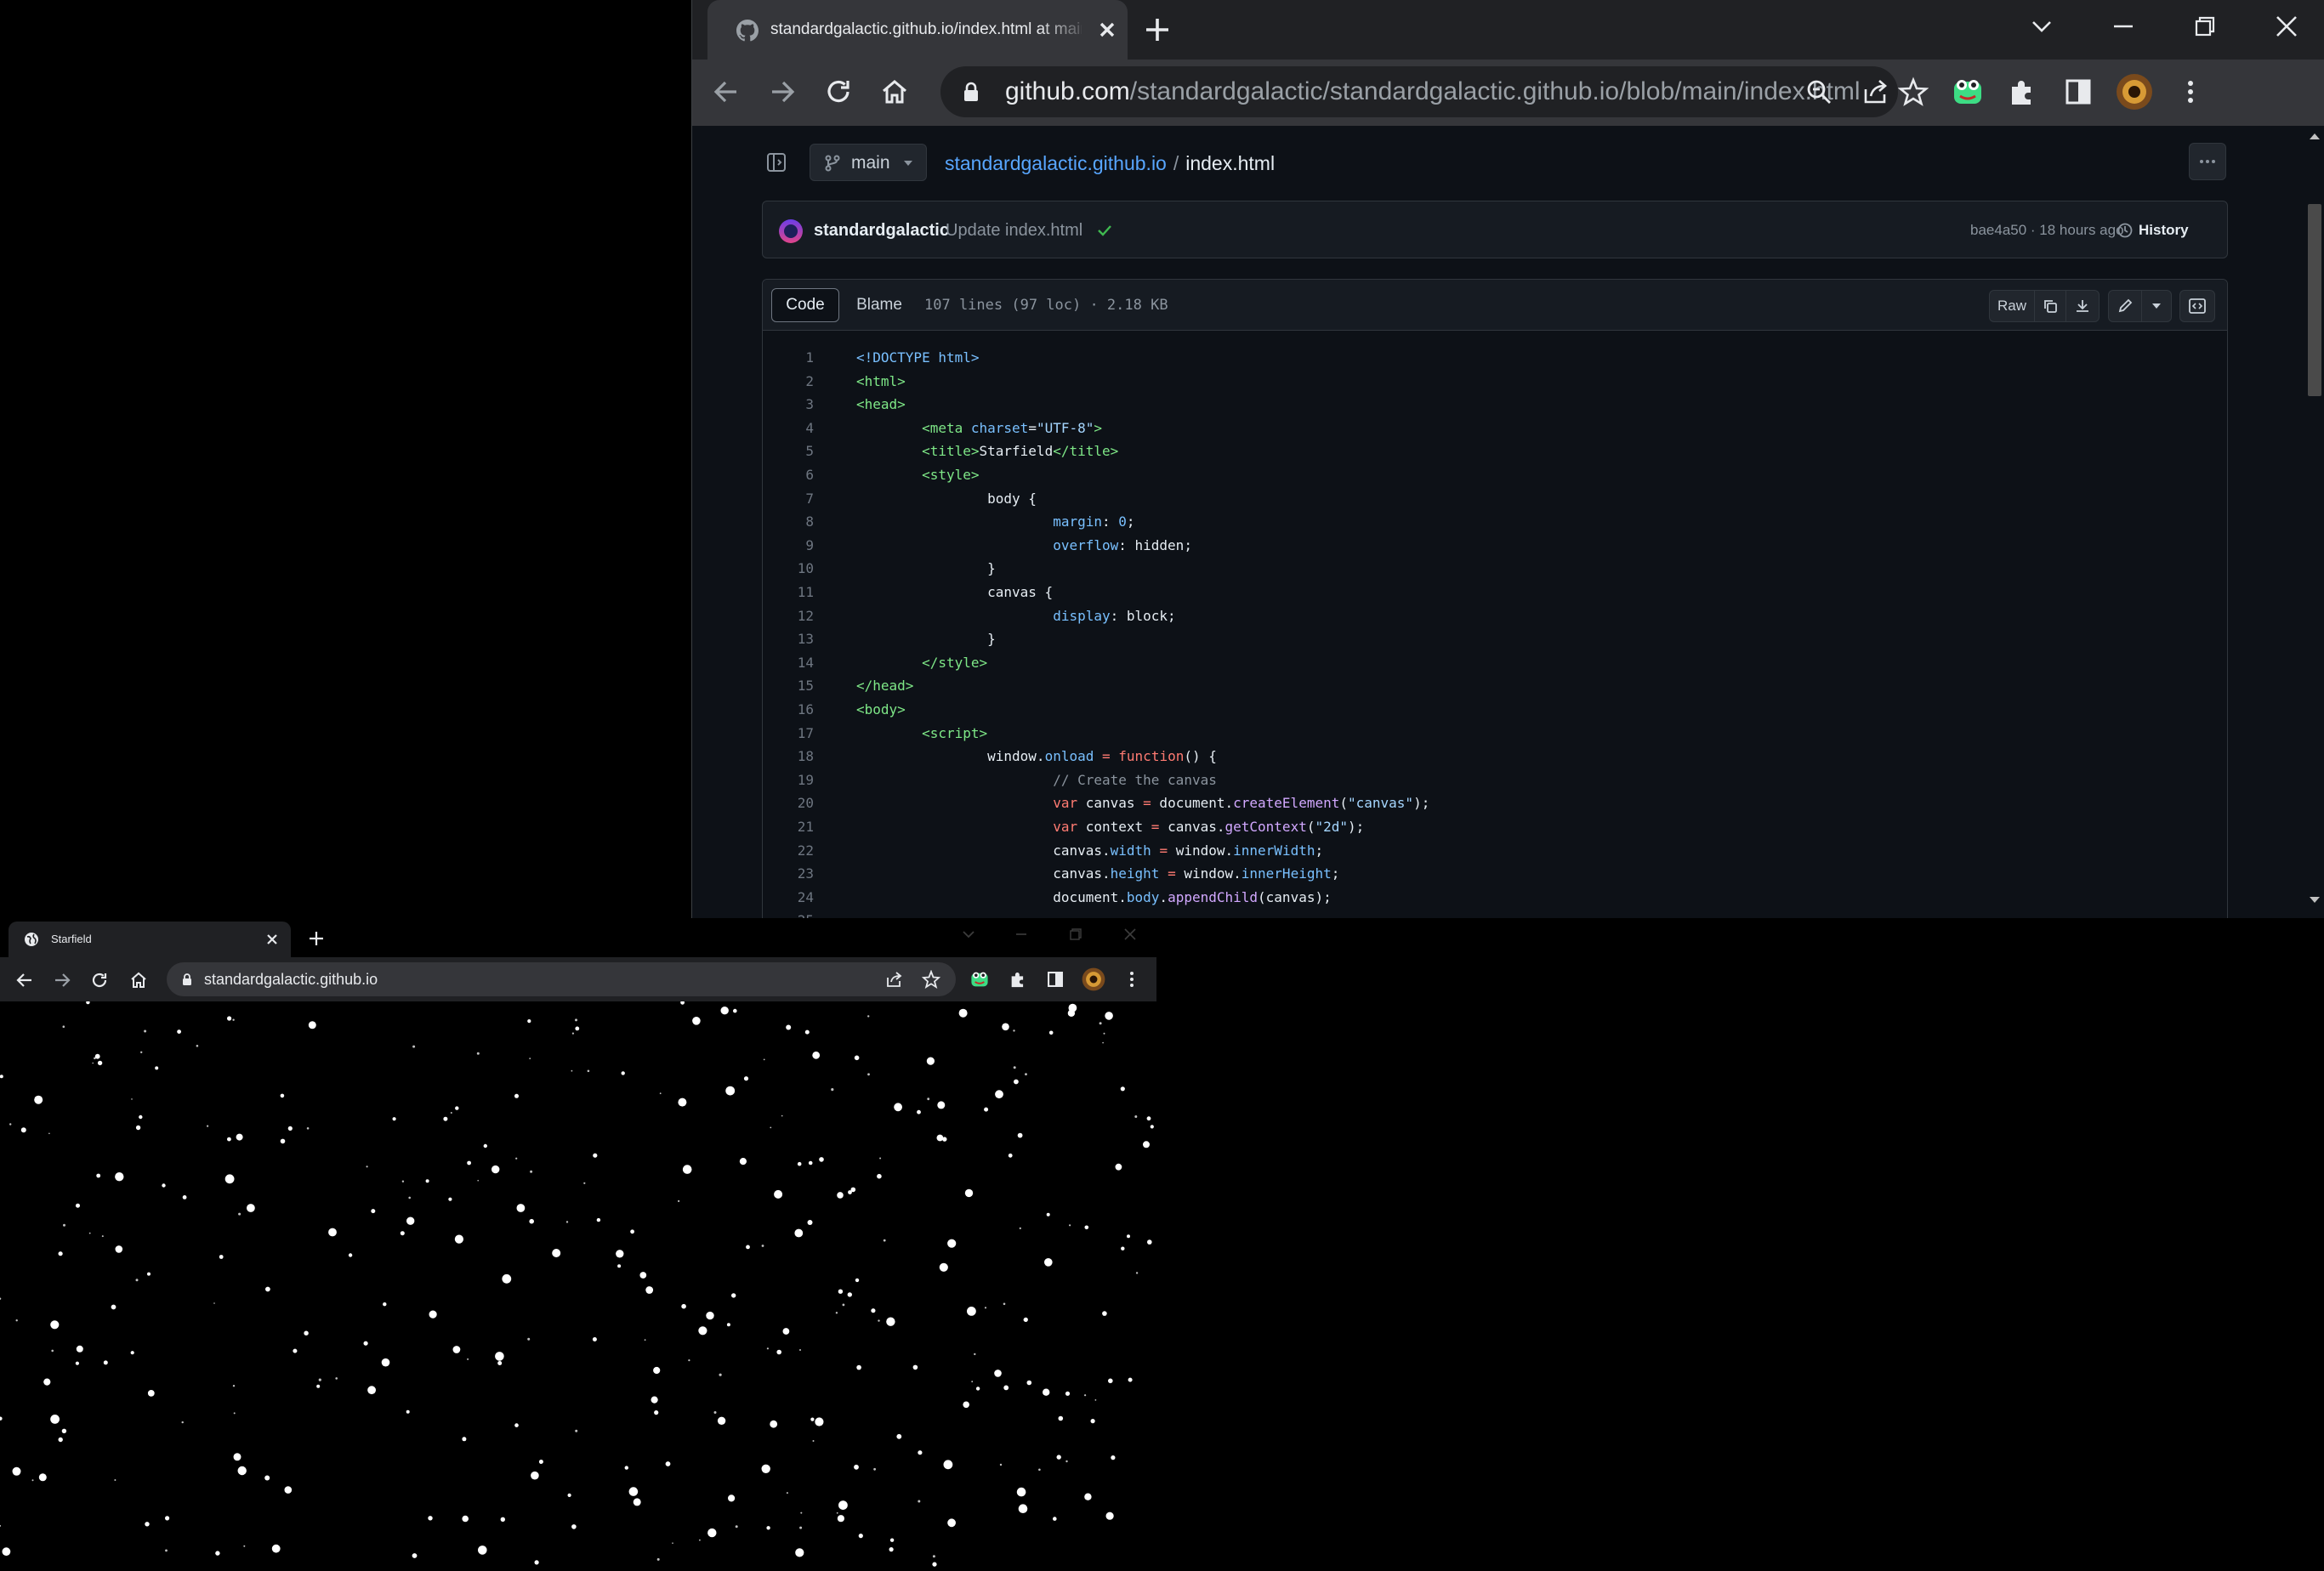 The height and width of the screenshot is (1571, 2324). I want to click on line-number: 13, so click(788, 639).